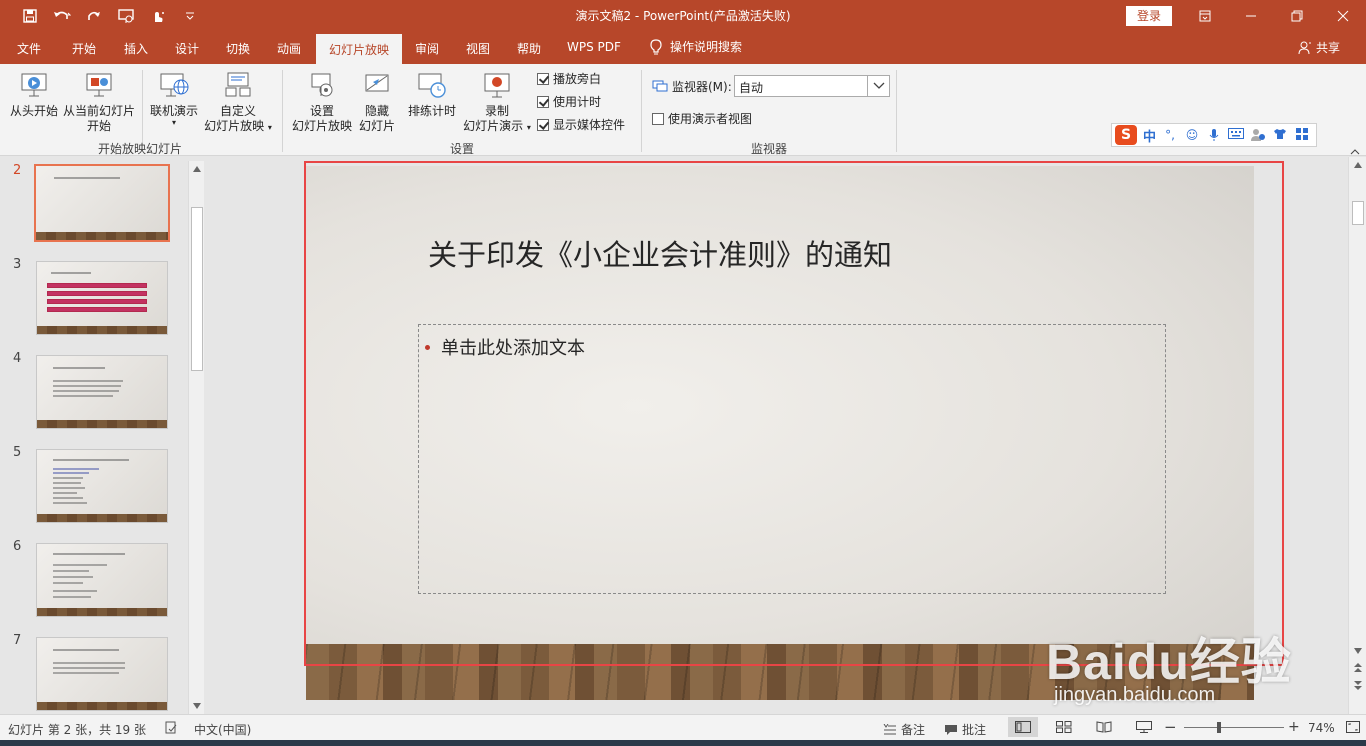 This screenshot has width=1366, height=746. What do you see at coordinates (1236, 135) in the screenshot?
I see `keyboard-icon` at bounding box center [1236, 135].